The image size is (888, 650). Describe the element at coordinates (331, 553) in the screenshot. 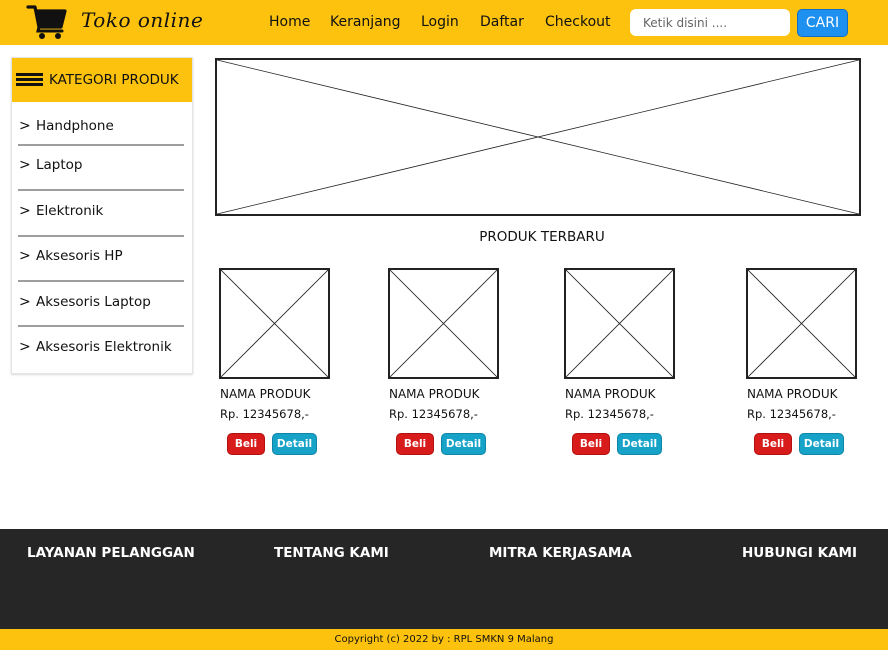

I see `footer-heading-tentang-kami: TENTANG KAMI` at that location.